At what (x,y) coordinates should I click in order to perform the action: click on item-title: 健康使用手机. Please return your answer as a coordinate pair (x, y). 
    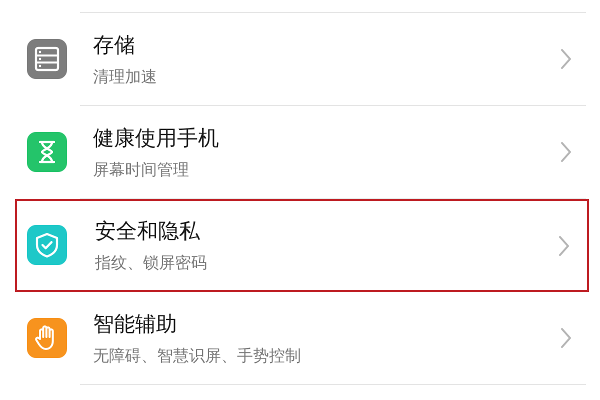
    Looking at the image, I should click on (156, 138).